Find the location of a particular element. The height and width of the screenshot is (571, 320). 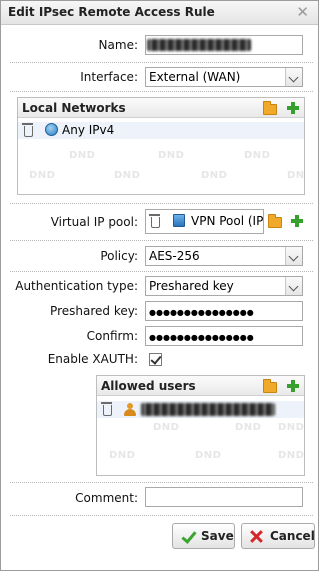

enable-xauth-checkbox is located at coordinates (155, 359).